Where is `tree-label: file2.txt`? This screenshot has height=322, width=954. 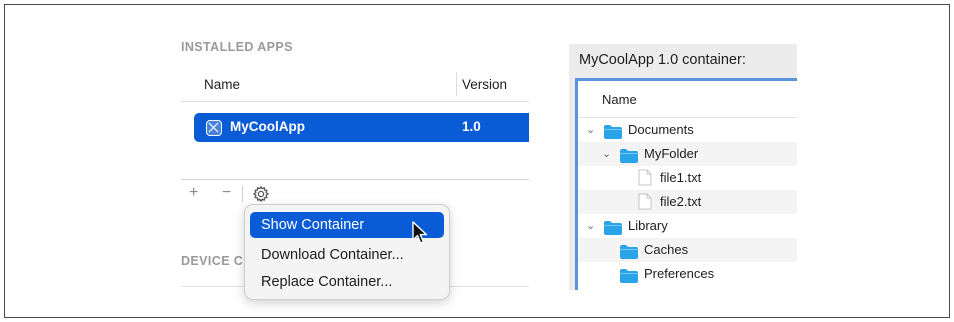 tree-label: file2.txt is located at coordinates (681, 201).